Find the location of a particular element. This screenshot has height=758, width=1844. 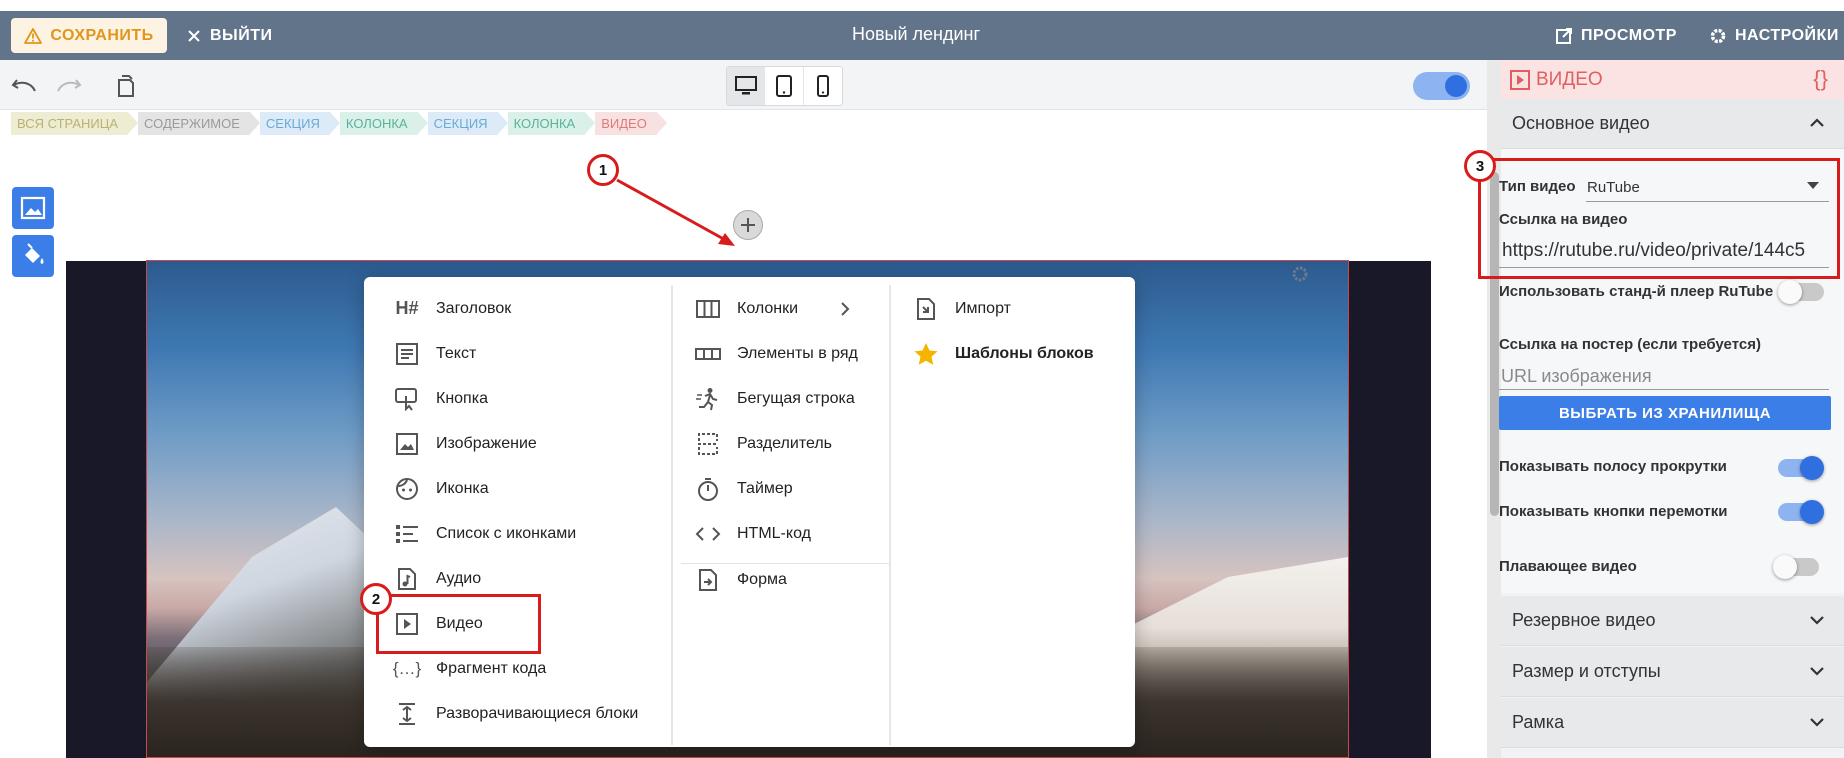

code-braces-button: {} is located at coordinates (1820, 79).